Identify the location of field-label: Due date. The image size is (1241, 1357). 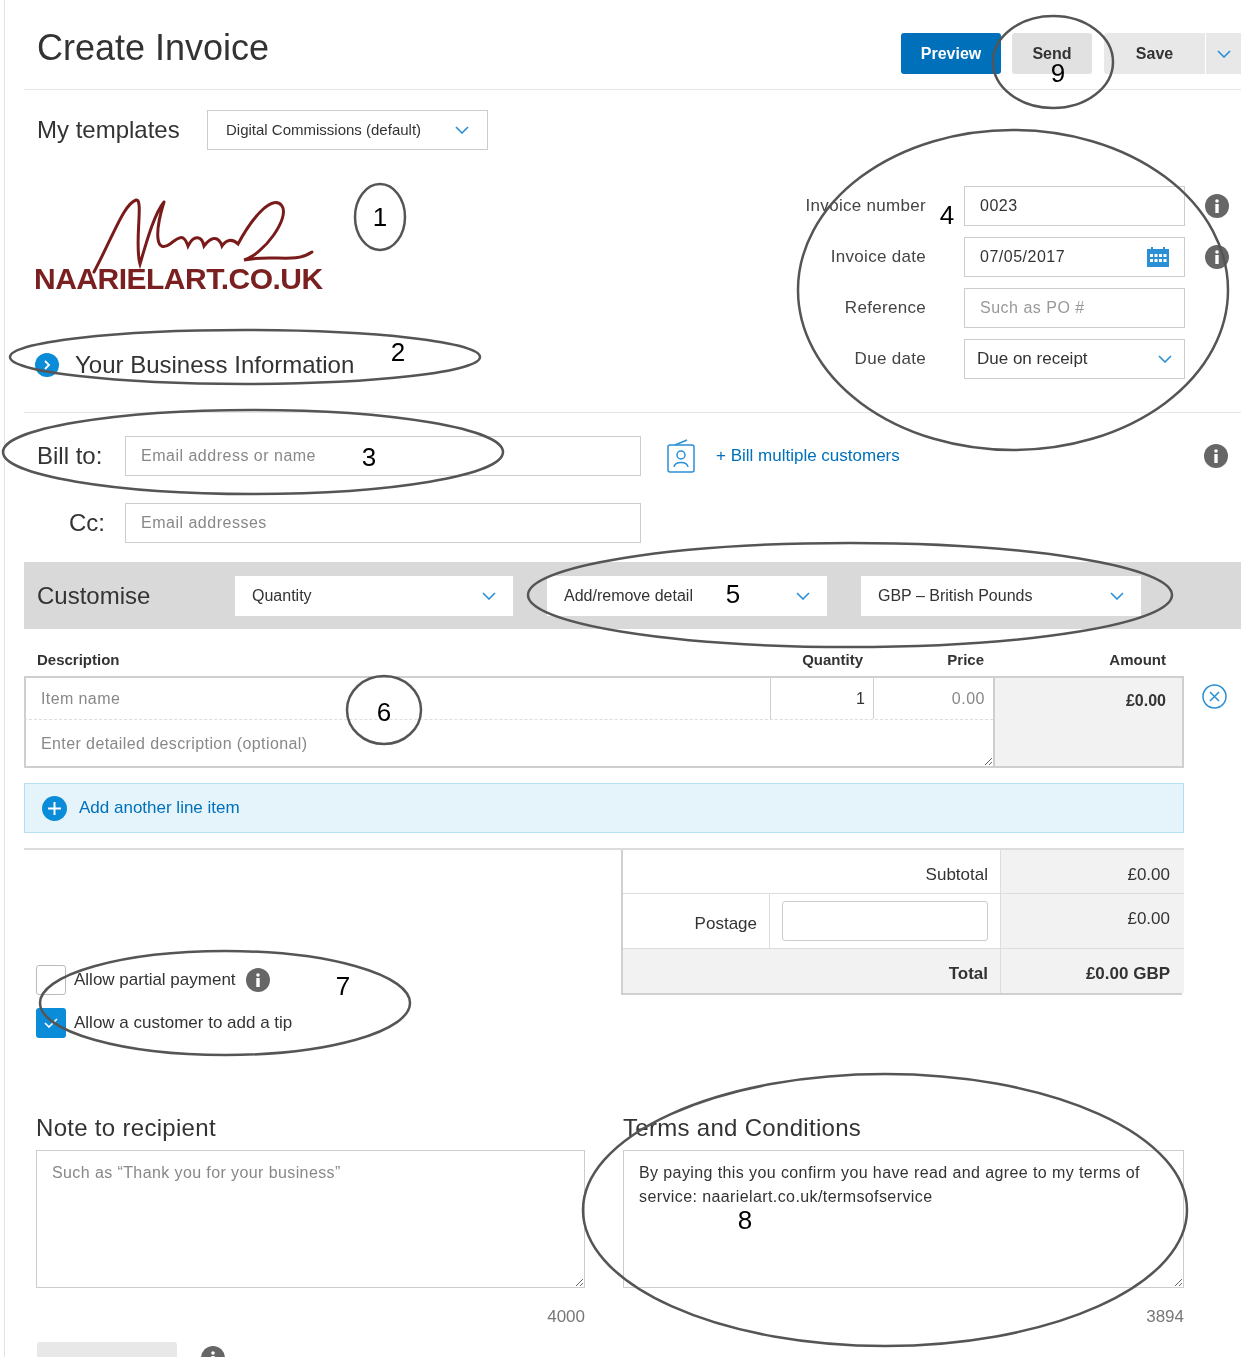
(889, 359).